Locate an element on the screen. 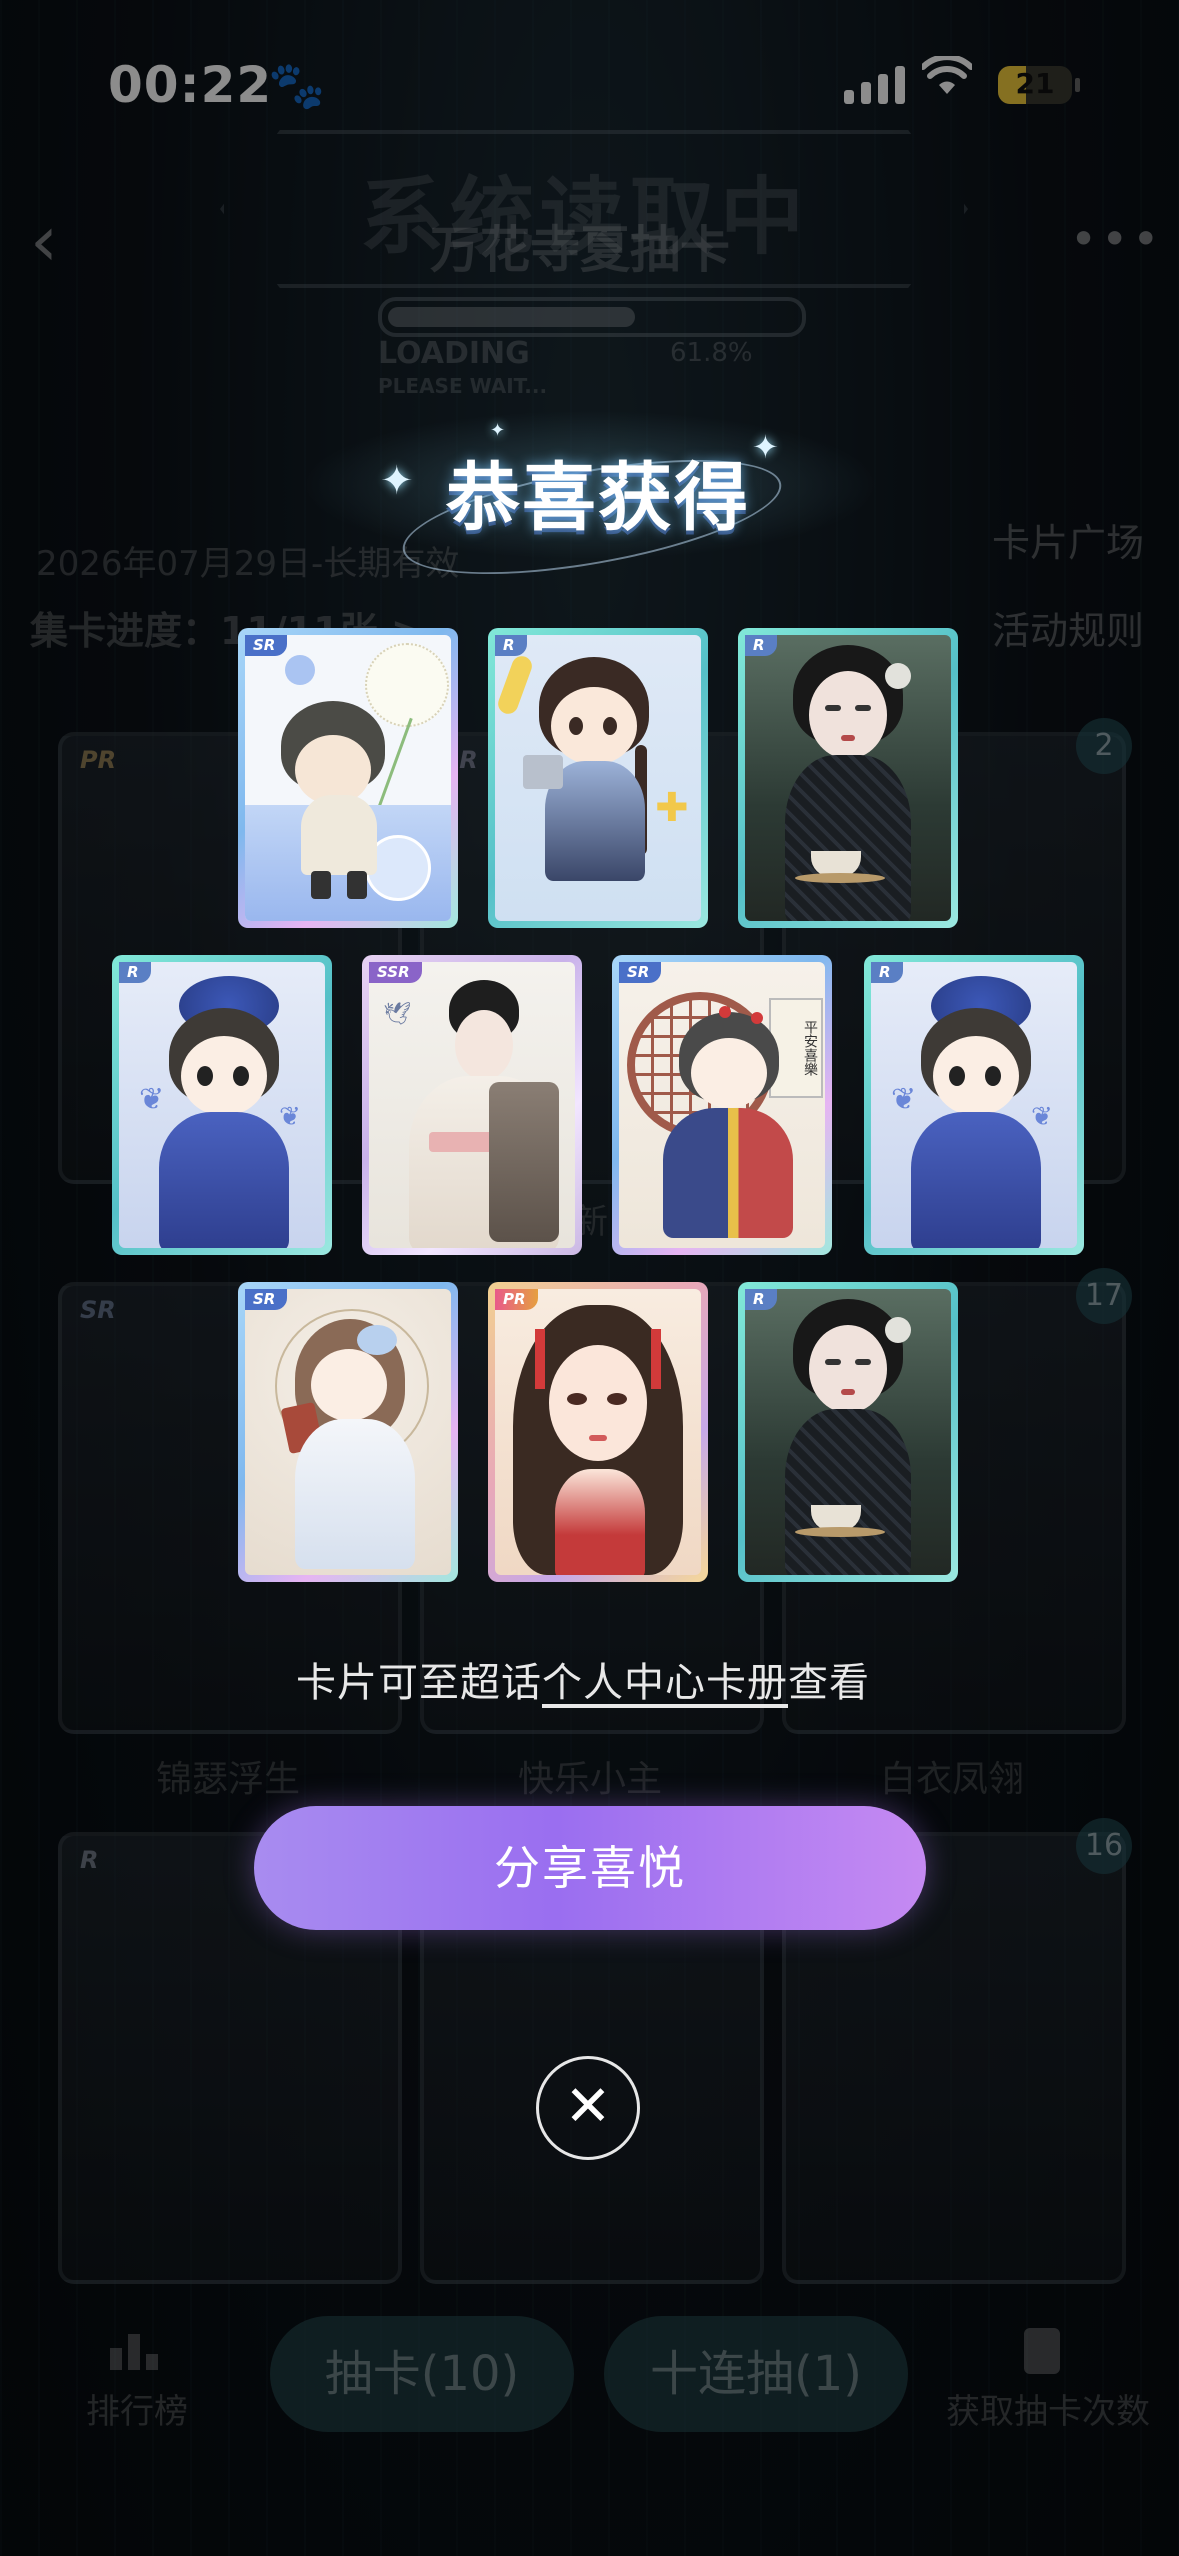 This screenshot has width=1179, height=2556. reward-card-2: R ✚ is located at coordinates (598, 778).